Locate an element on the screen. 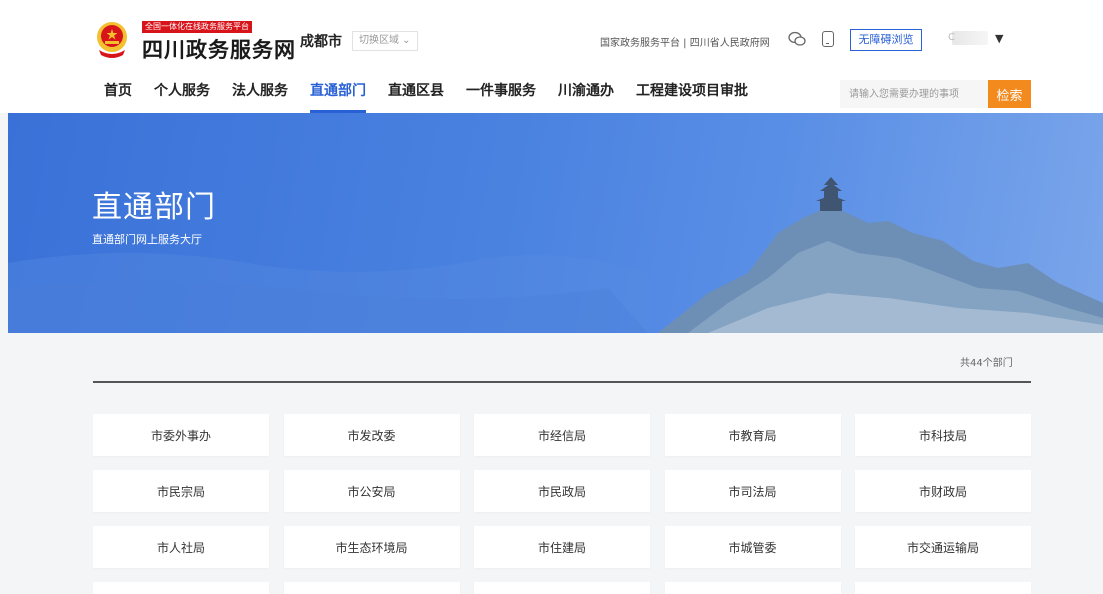  platform-badge: 全国一体化在线政务服务平台 is located at coordinates (197, 27).